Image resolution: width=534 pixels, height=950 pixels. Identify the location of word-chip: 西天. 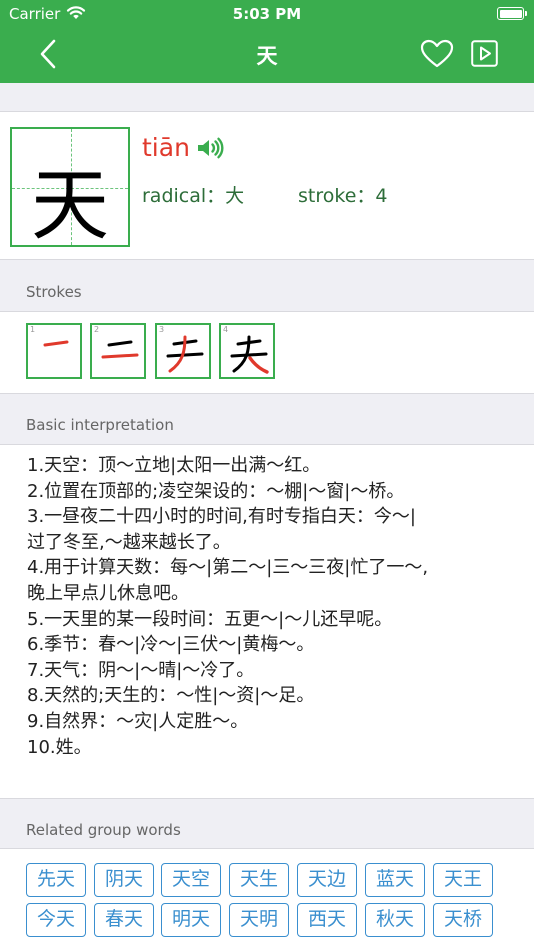
(327, 920).